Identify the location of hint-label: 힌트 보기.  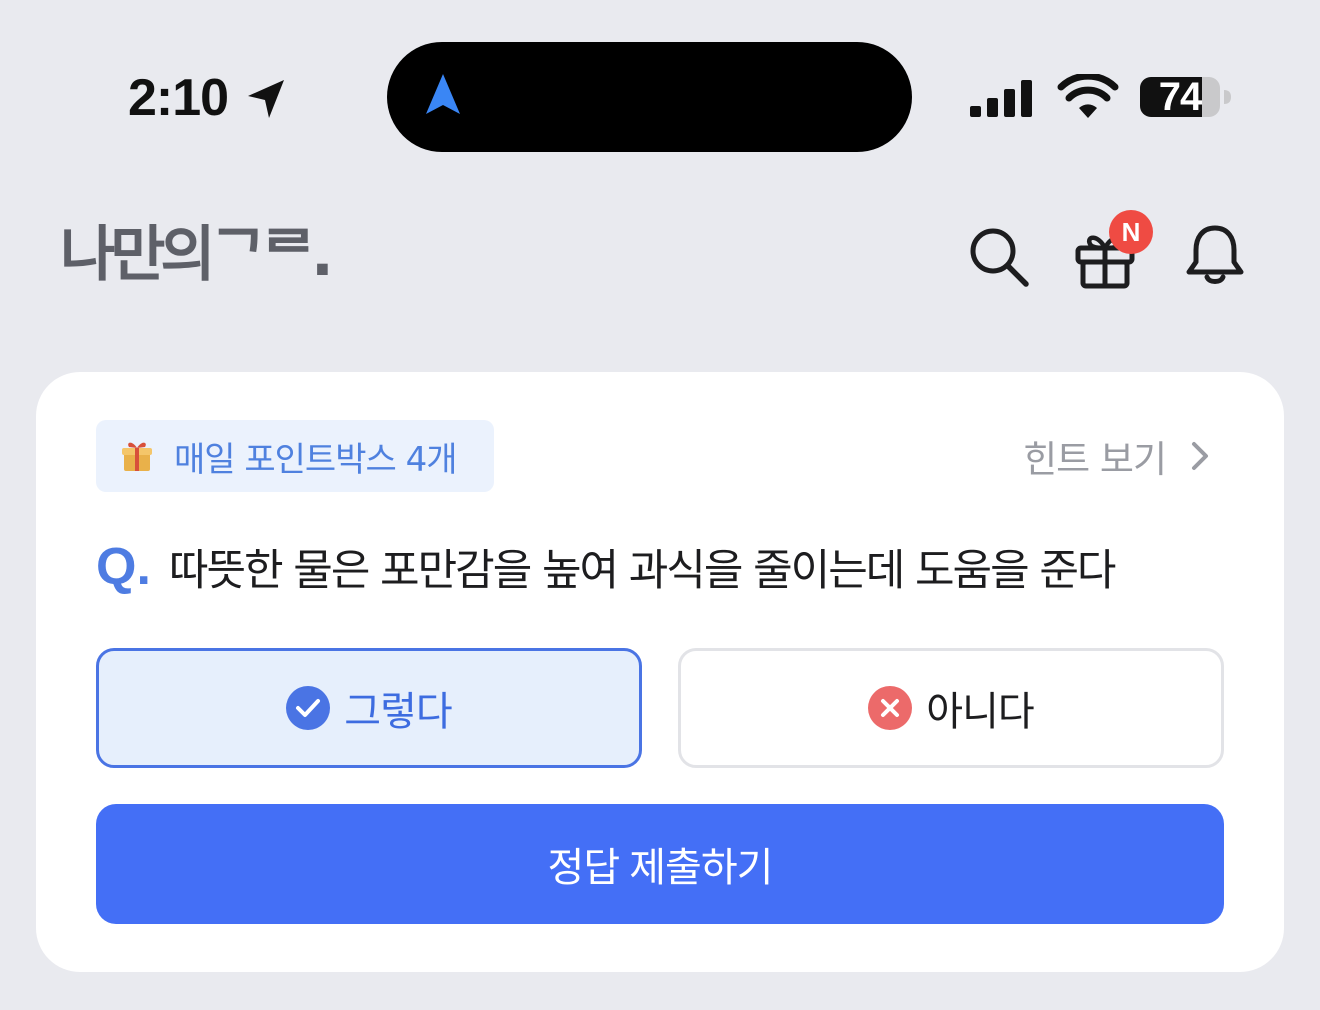
(1095, 459).